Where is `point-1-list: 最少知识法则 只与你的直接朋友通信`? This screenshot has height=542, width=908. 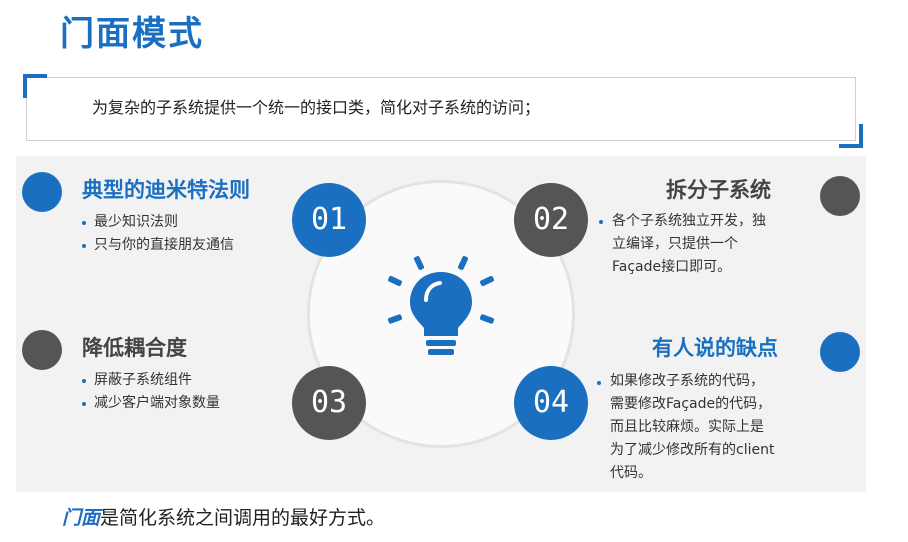
point-1-list: 最少知识法则 只与你的直接朋友通信 is located at coordinates (157, 234).